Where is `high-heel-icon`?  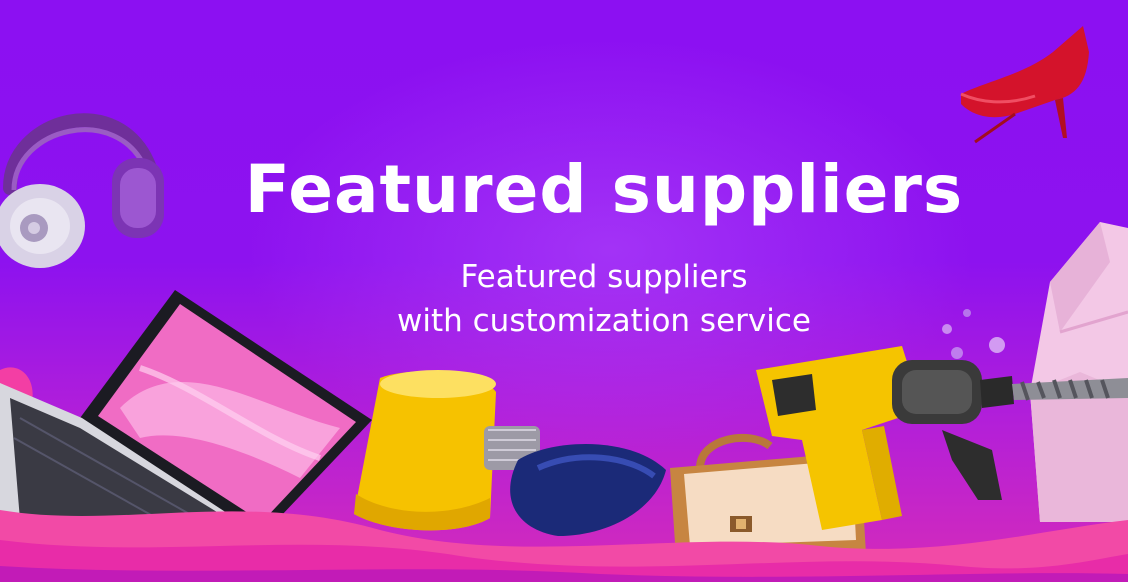 high-heel-icon is located at coordinates (1024, 85).